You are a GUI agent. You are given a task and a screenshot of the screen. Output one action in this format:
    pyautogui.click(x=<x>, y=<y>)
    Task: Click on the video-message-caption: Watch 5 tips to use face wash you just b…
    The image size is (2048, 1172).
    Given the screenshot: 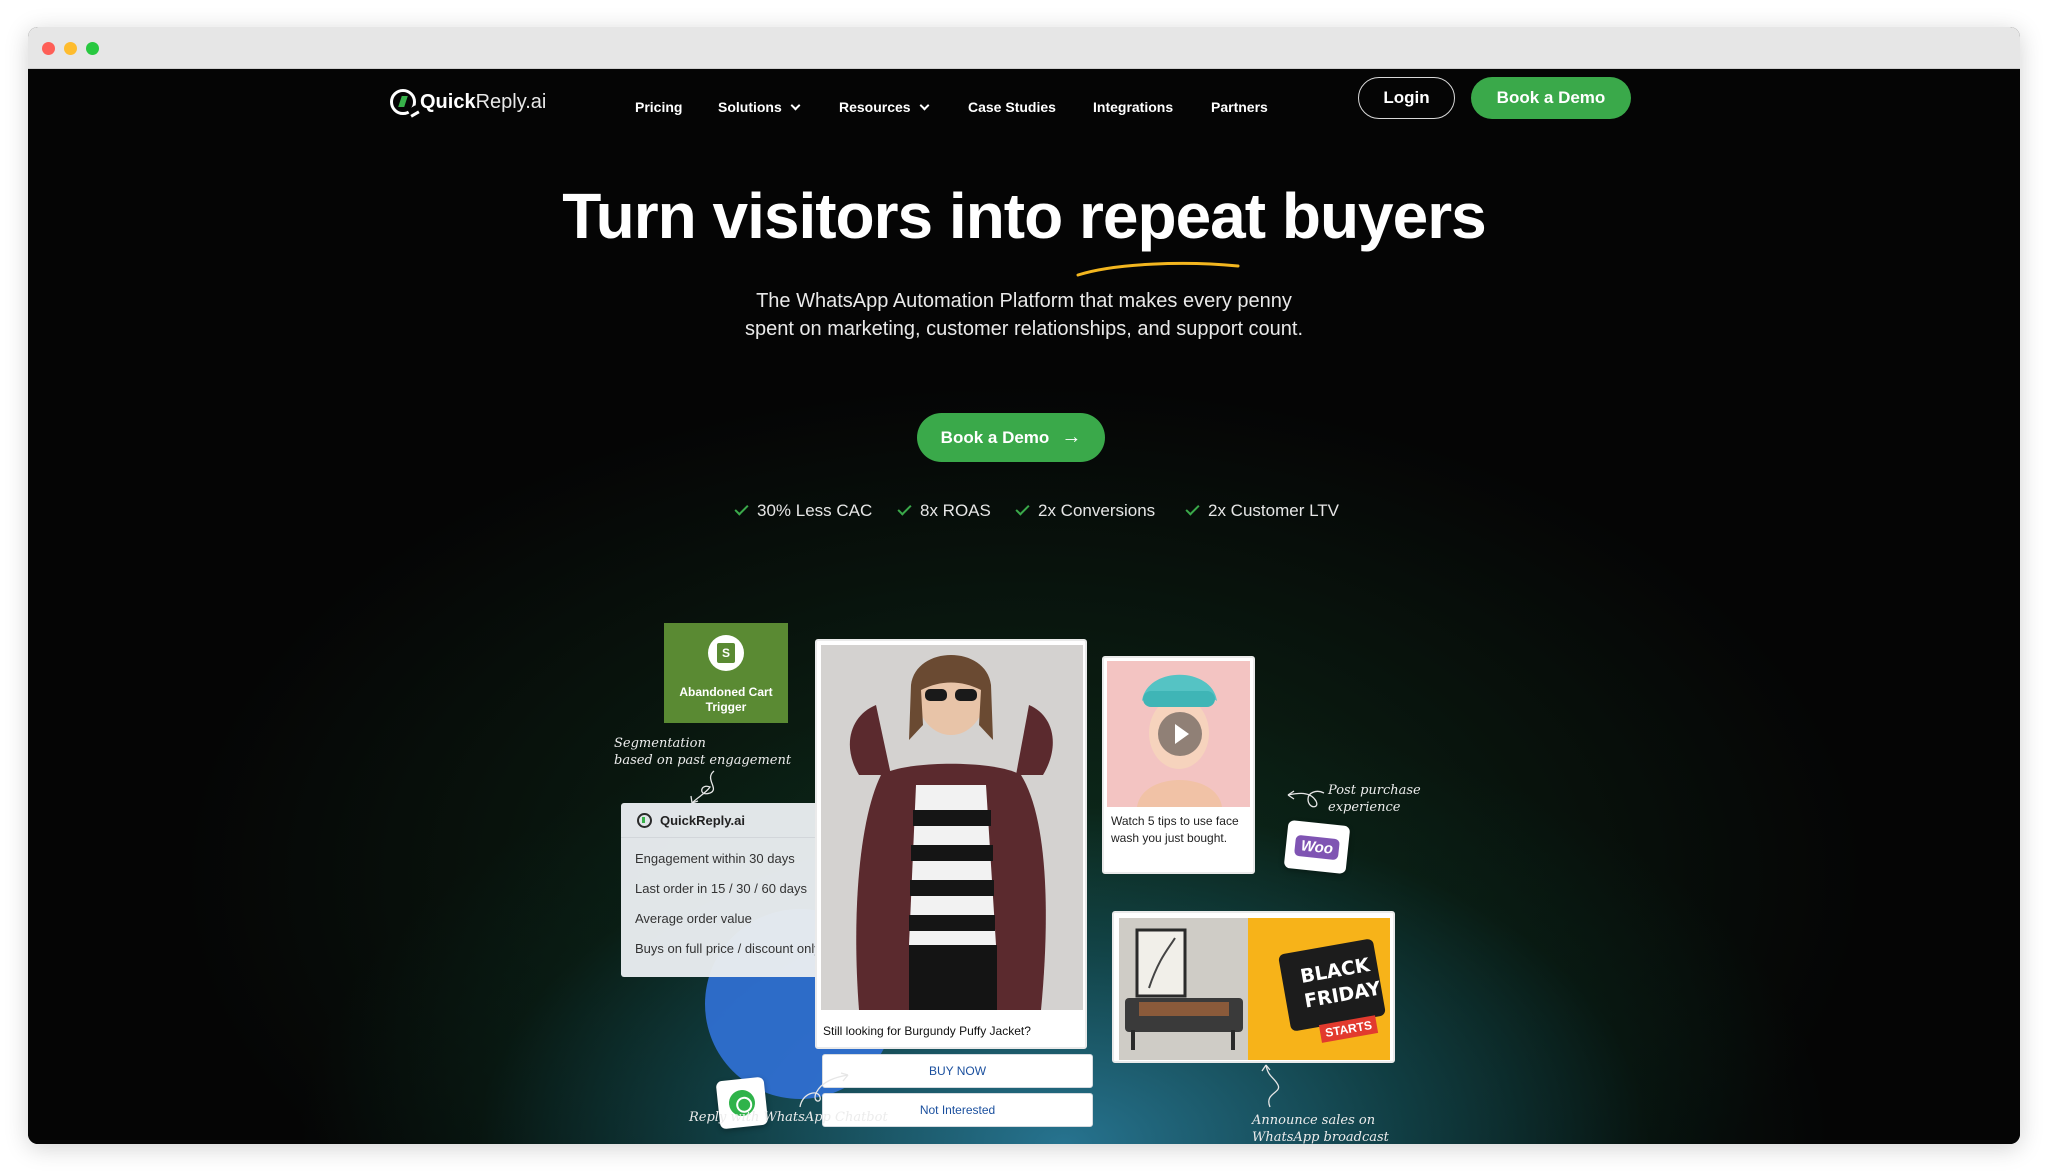 What is the action you would take?
    pyautogui.click(x=1175, y=829)
    